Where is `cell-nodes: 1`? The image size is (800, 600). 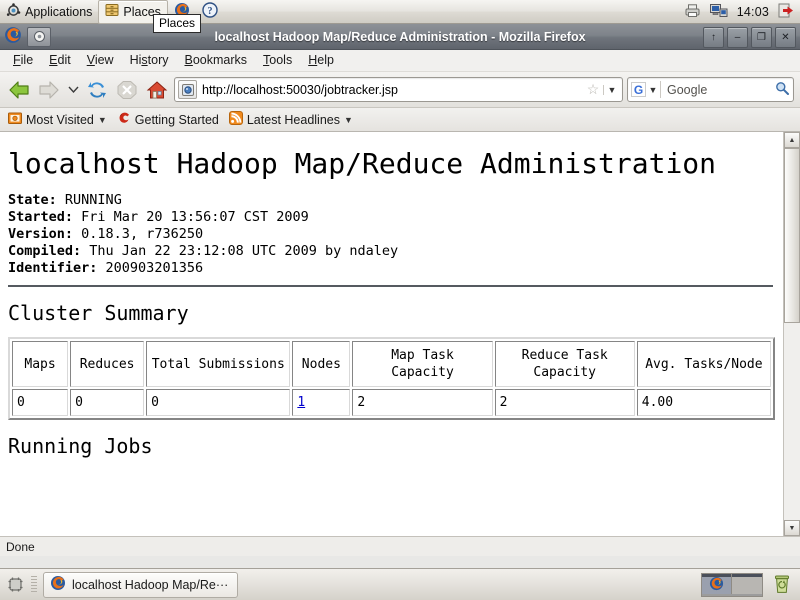
cell-nodes: 1 is located at coordinates (321, 402).